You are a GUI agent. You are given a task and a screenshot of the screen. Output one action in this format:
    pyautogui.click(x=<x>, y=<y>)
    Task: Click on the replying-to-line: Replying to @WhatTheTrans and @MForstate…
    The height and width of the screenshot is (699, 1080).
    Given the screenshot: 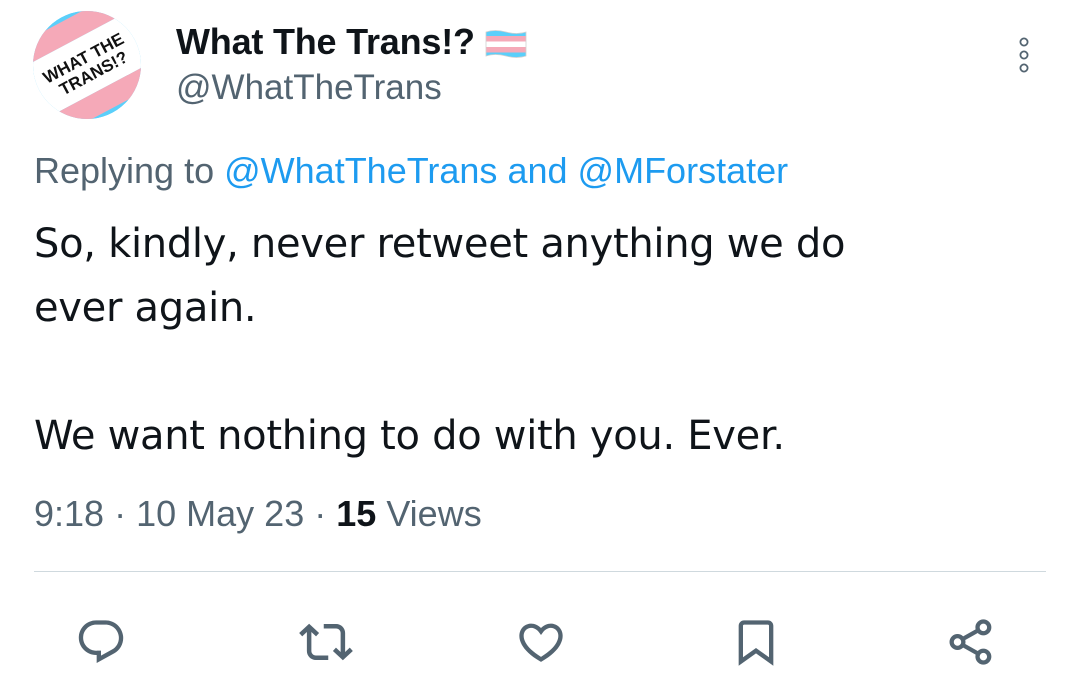 What is the action you would take?
    pyautogui.click(x=411, y=171)
    